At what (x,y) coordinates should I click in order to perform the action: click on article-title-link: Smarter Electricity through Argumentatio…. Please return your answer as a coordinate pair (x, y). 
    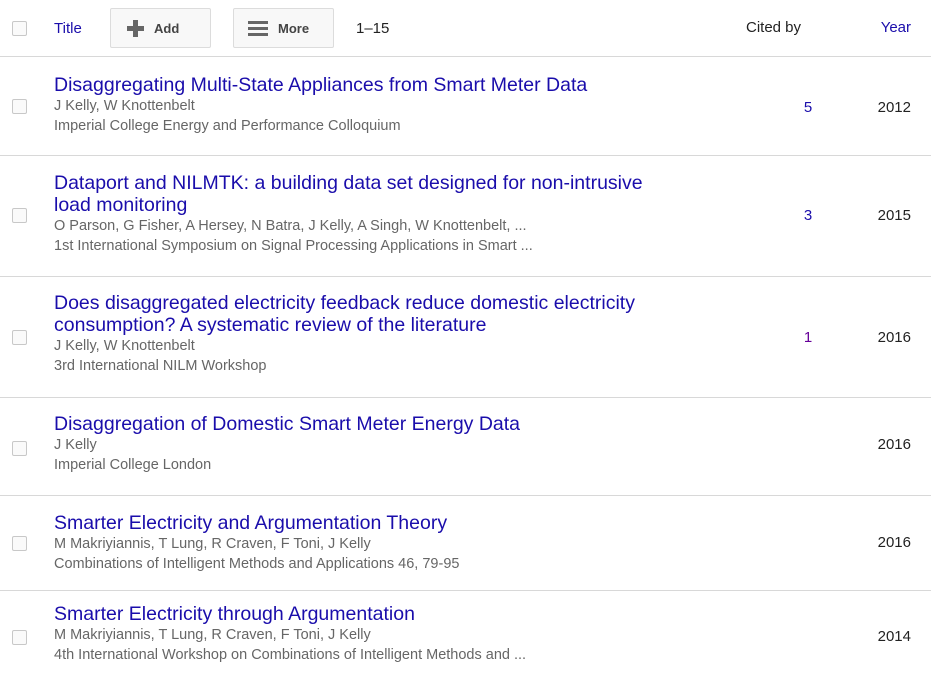
    Looking at the image, I should click on (364, 614).